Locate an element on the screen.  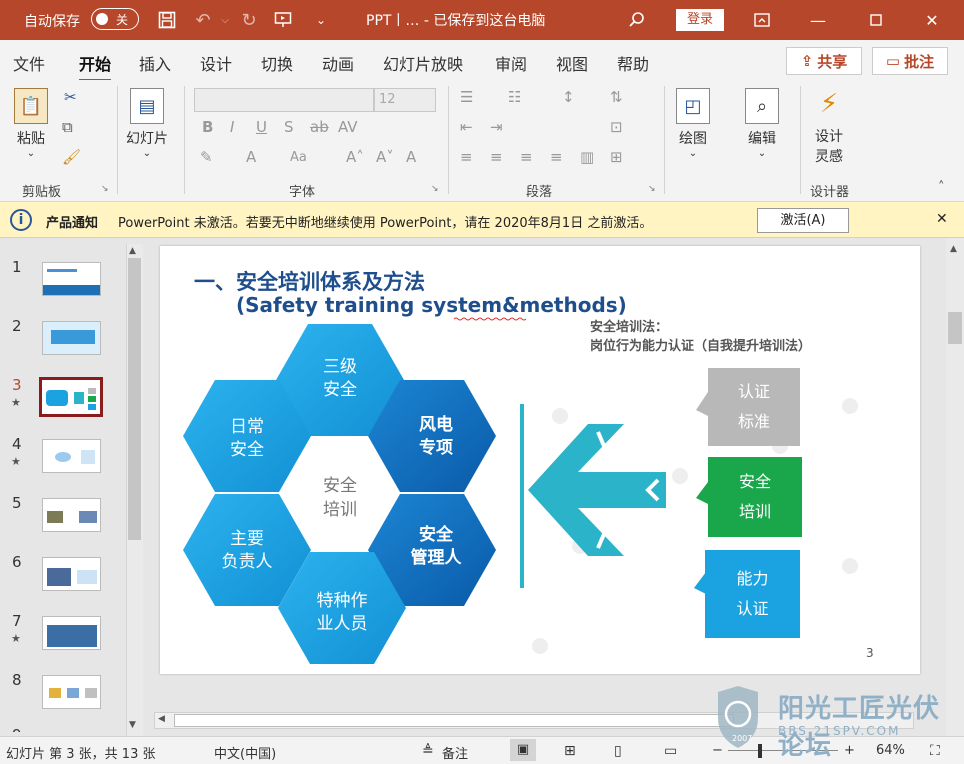
comments-button: ▭ 批注 is located at coordinates (910, 61).